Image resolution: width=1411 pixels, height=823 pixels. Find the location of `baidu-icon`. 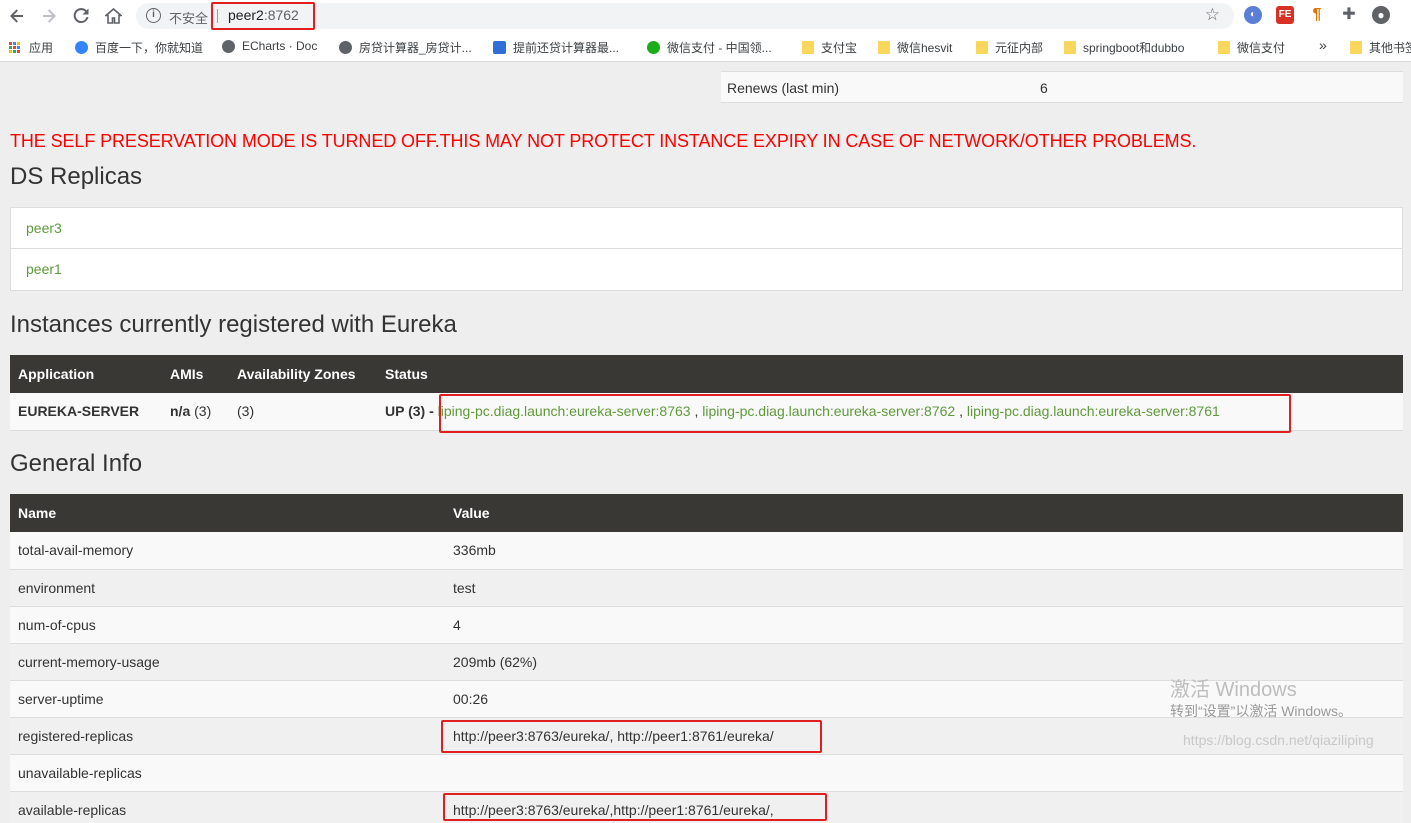

baidu-icon is located at coordinates (81, 47).